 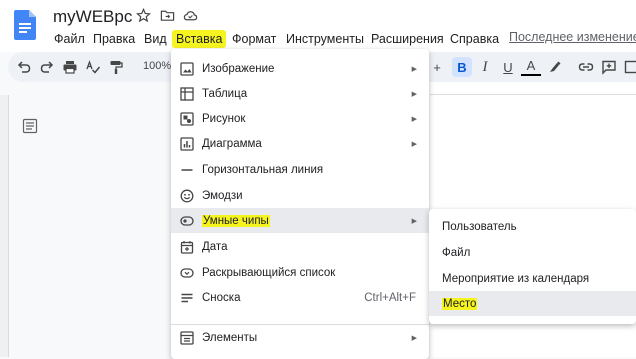 What do you see at coordinates (474, 39) in the screenshot?
I see `menu-help: Справка` at bounding box center [474, 39].